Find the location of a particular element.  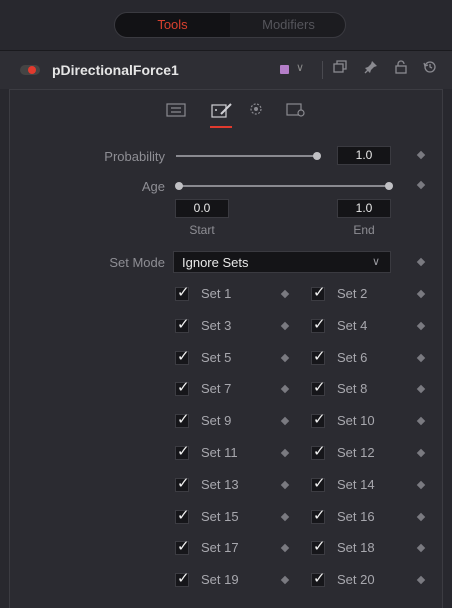

top-bar: Tools Modifiers is located at coordinates (226, 23).